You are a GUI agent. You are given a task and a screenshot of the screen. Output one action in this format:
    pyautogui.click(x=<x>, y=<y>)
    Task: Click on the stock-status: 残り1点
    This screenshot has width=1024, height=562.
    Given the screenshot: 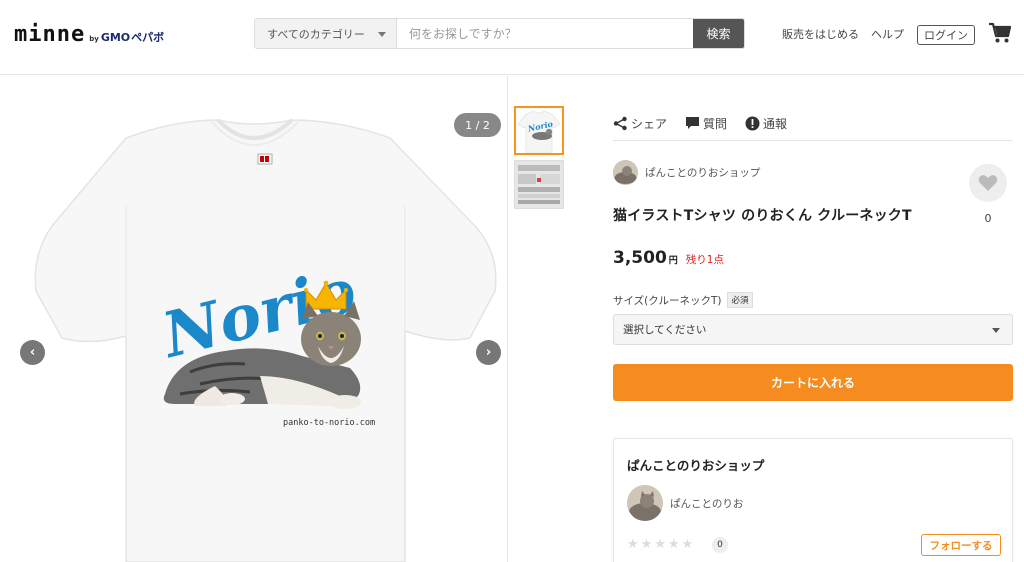 What is the action you would take?
    pyautogui.click(x=704, y=260)
    